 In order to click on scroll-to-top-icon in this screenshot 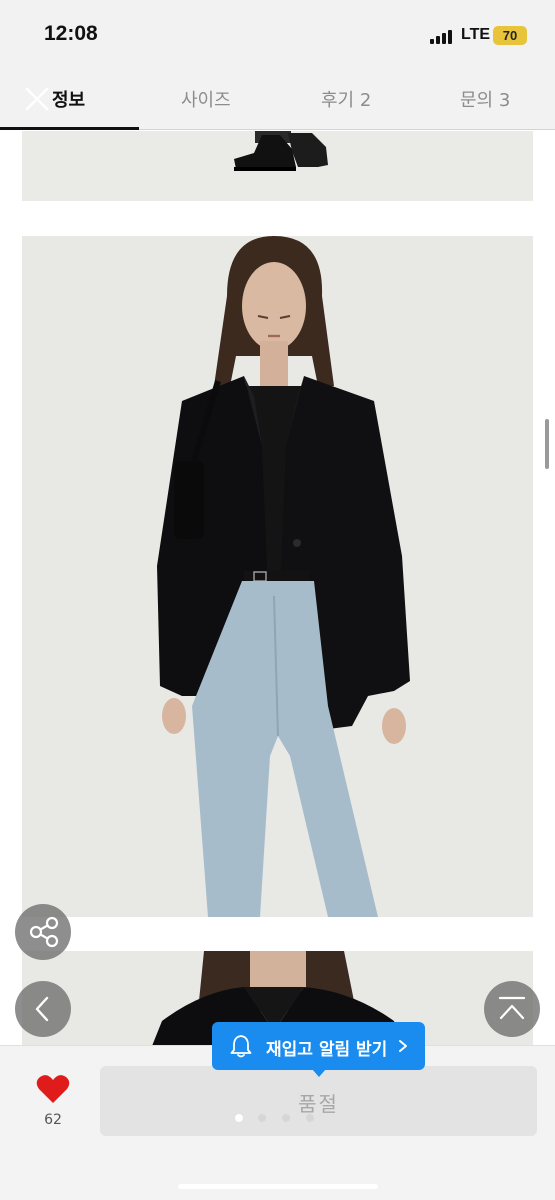, I will do `click(512, 1008)`.